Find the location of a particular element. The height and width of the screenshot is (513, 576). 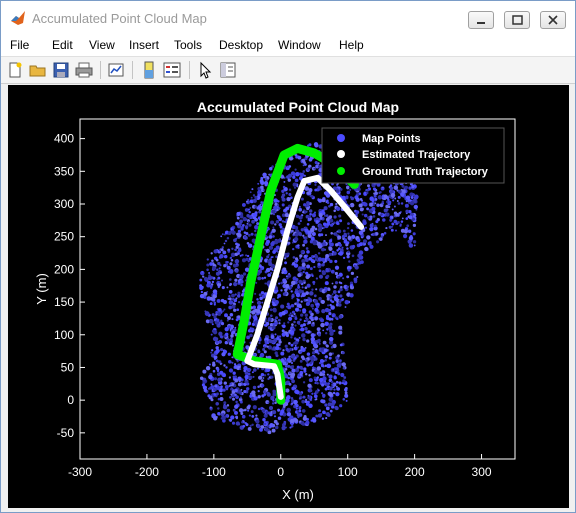

print-icon is located at coordinates (84, 70).